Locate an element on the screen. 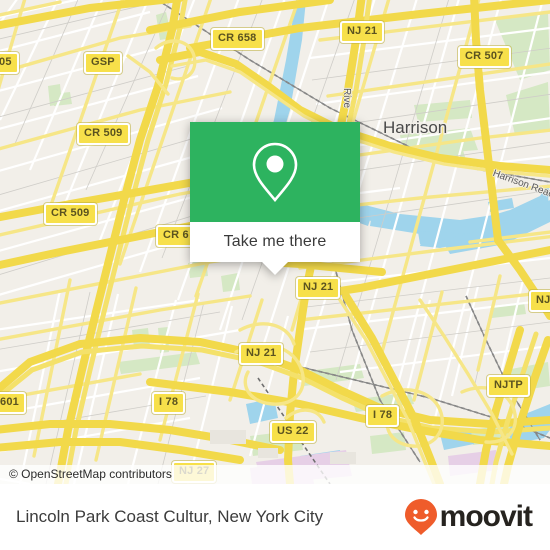  popup-cta-bar: Take me there is located at coordinates (275, 242).